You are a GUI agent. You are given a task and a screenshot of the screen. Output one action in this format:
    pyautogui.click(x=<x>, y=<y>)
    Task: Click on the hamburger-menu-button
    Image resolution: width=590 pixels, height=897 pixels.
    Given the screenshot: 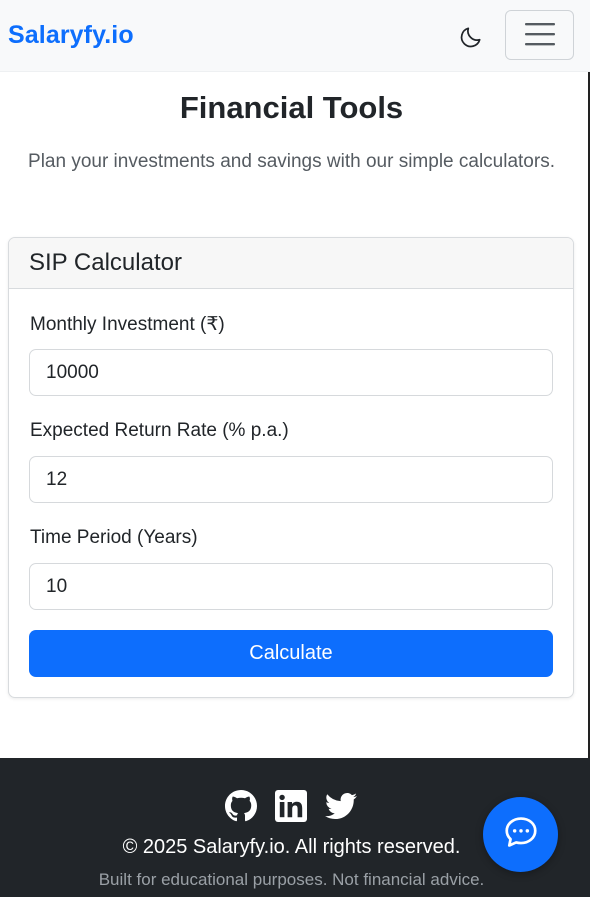 What is the action you would take?
    pyautogui.click(x=539, y=35)
    